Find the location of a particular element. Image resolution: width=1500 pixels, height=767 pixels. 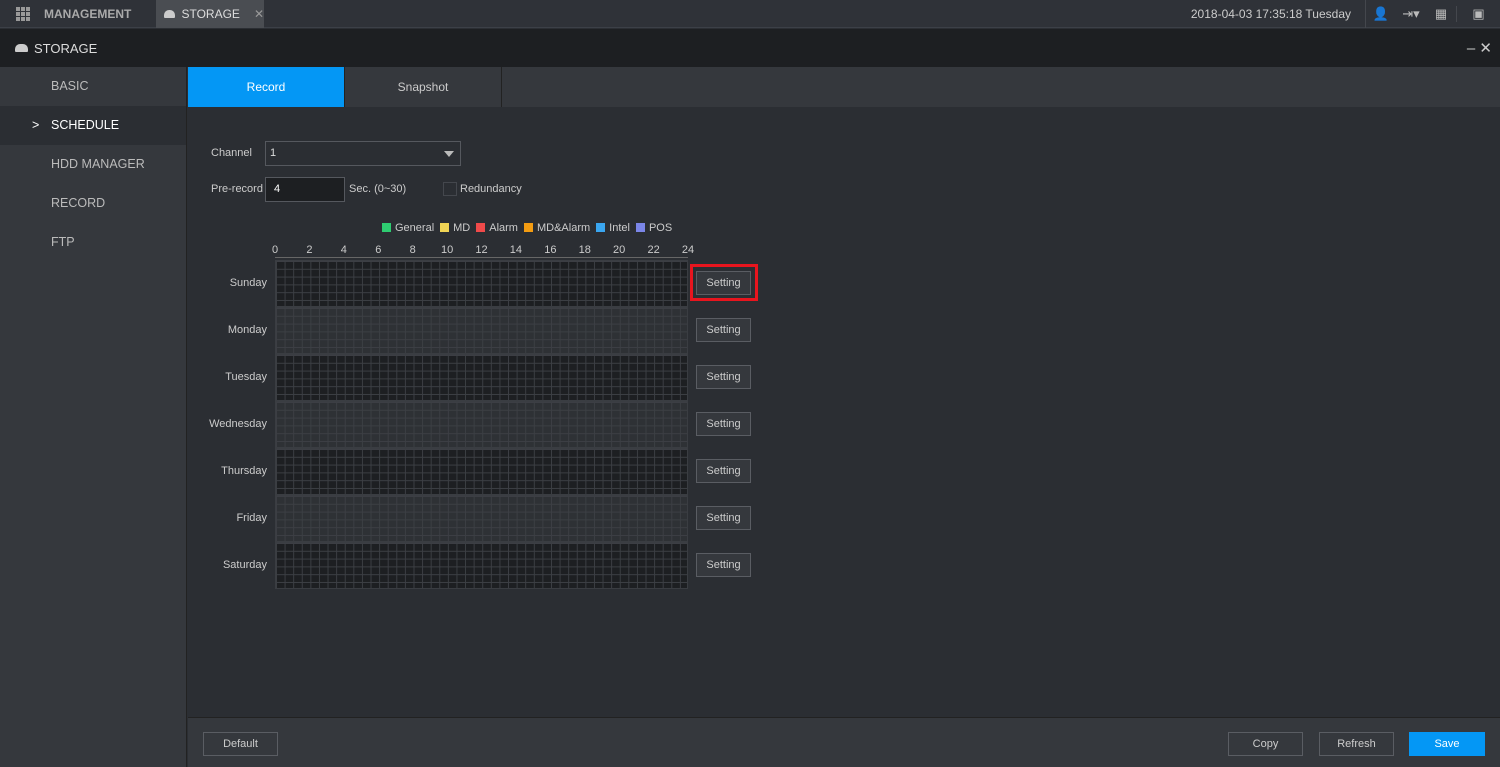

copy-button: Copy is located at coordinates (1265, 744).